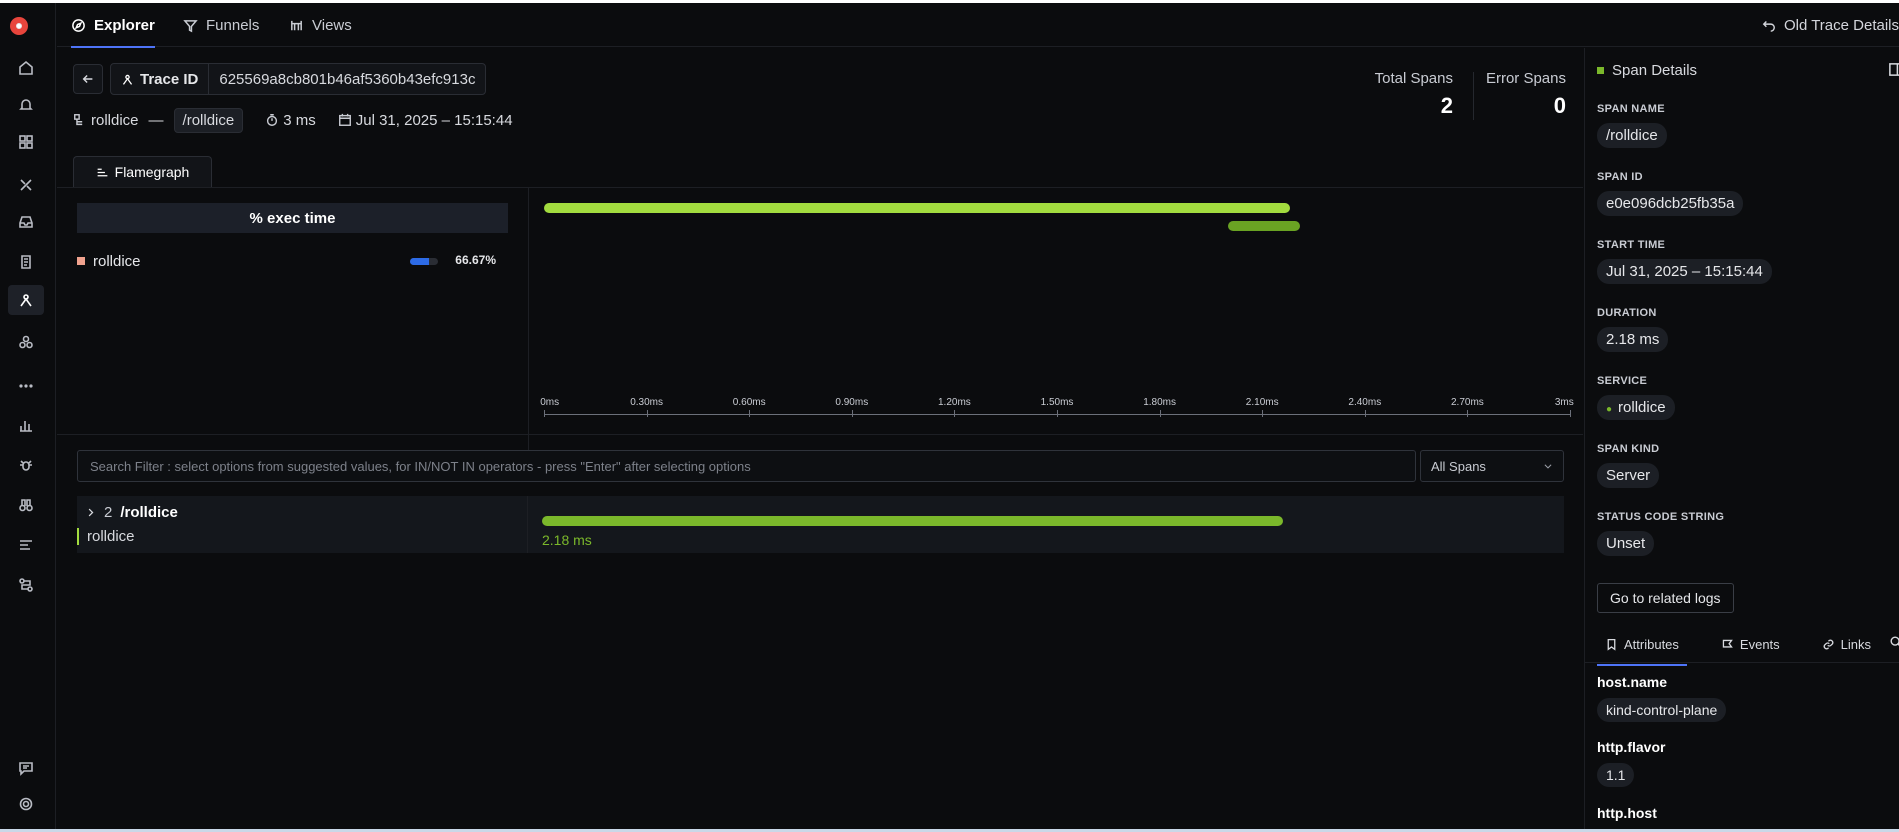 This screenshot has height=832, width=1899. What do you see at coordinates (1365, 402) in the screenshot?
I see `axis-tick-label: 2.40ms` at bounding box center [1365, 402].